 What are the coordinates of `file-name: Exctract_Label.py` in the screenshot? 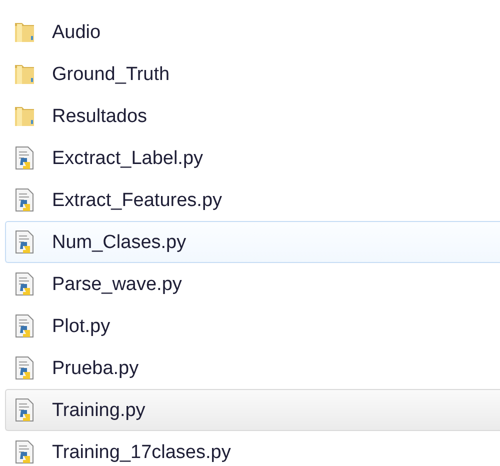 It's located at (128, 158).